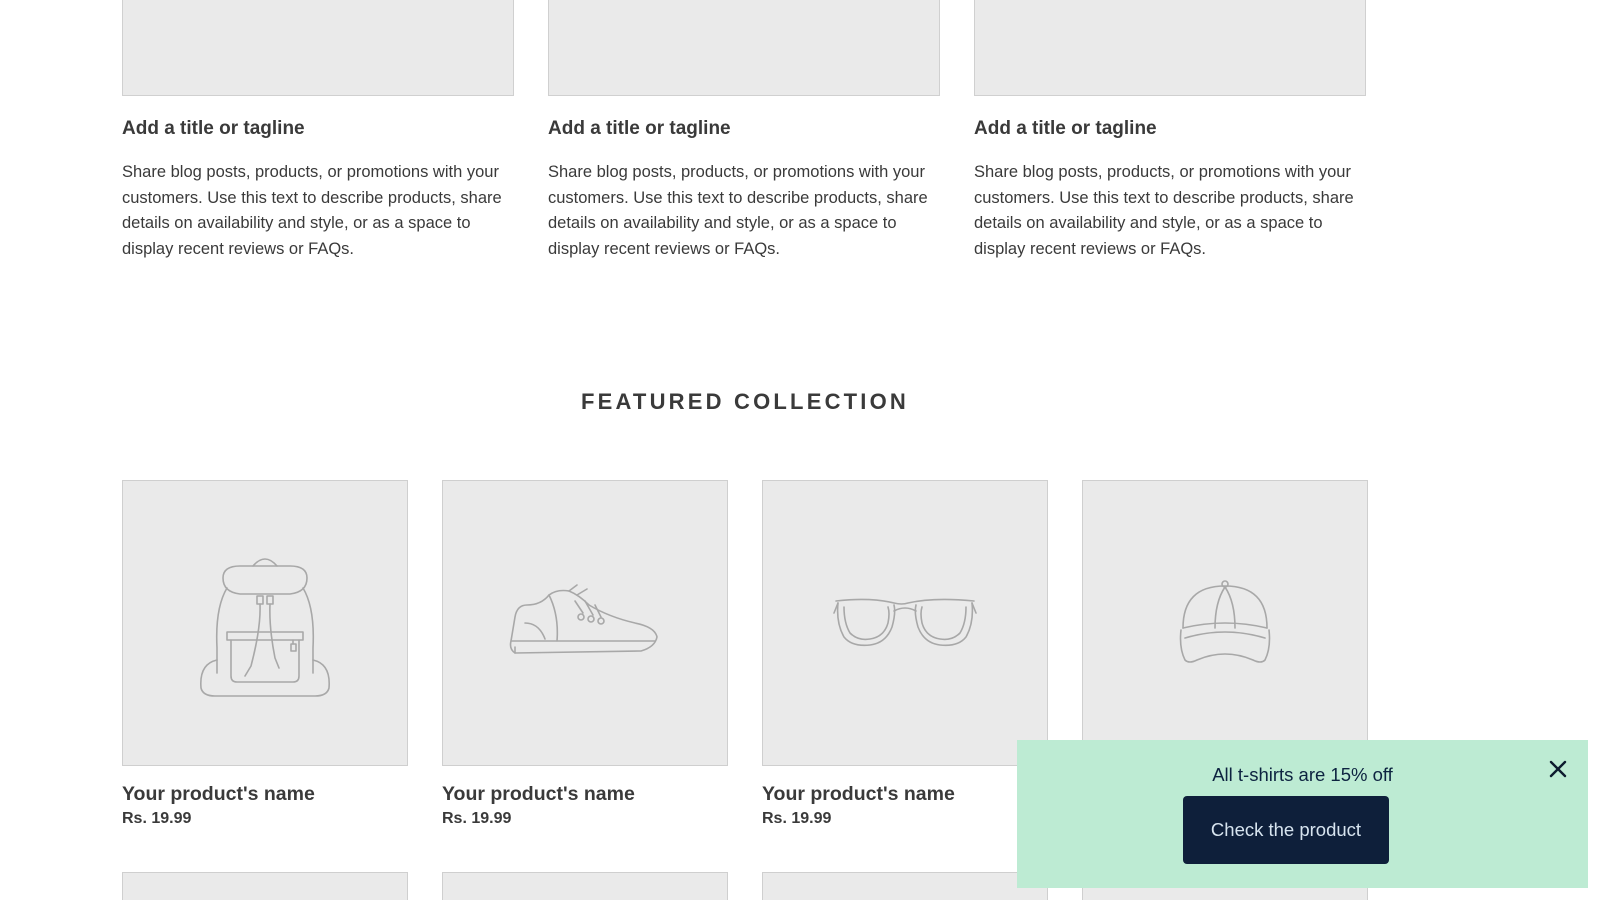  What do you see at coordinates (1302, 774) in the screenshot?
I see `promo-banner-text: All t-shirts are 15% off` at bounding box center [1302, 774].